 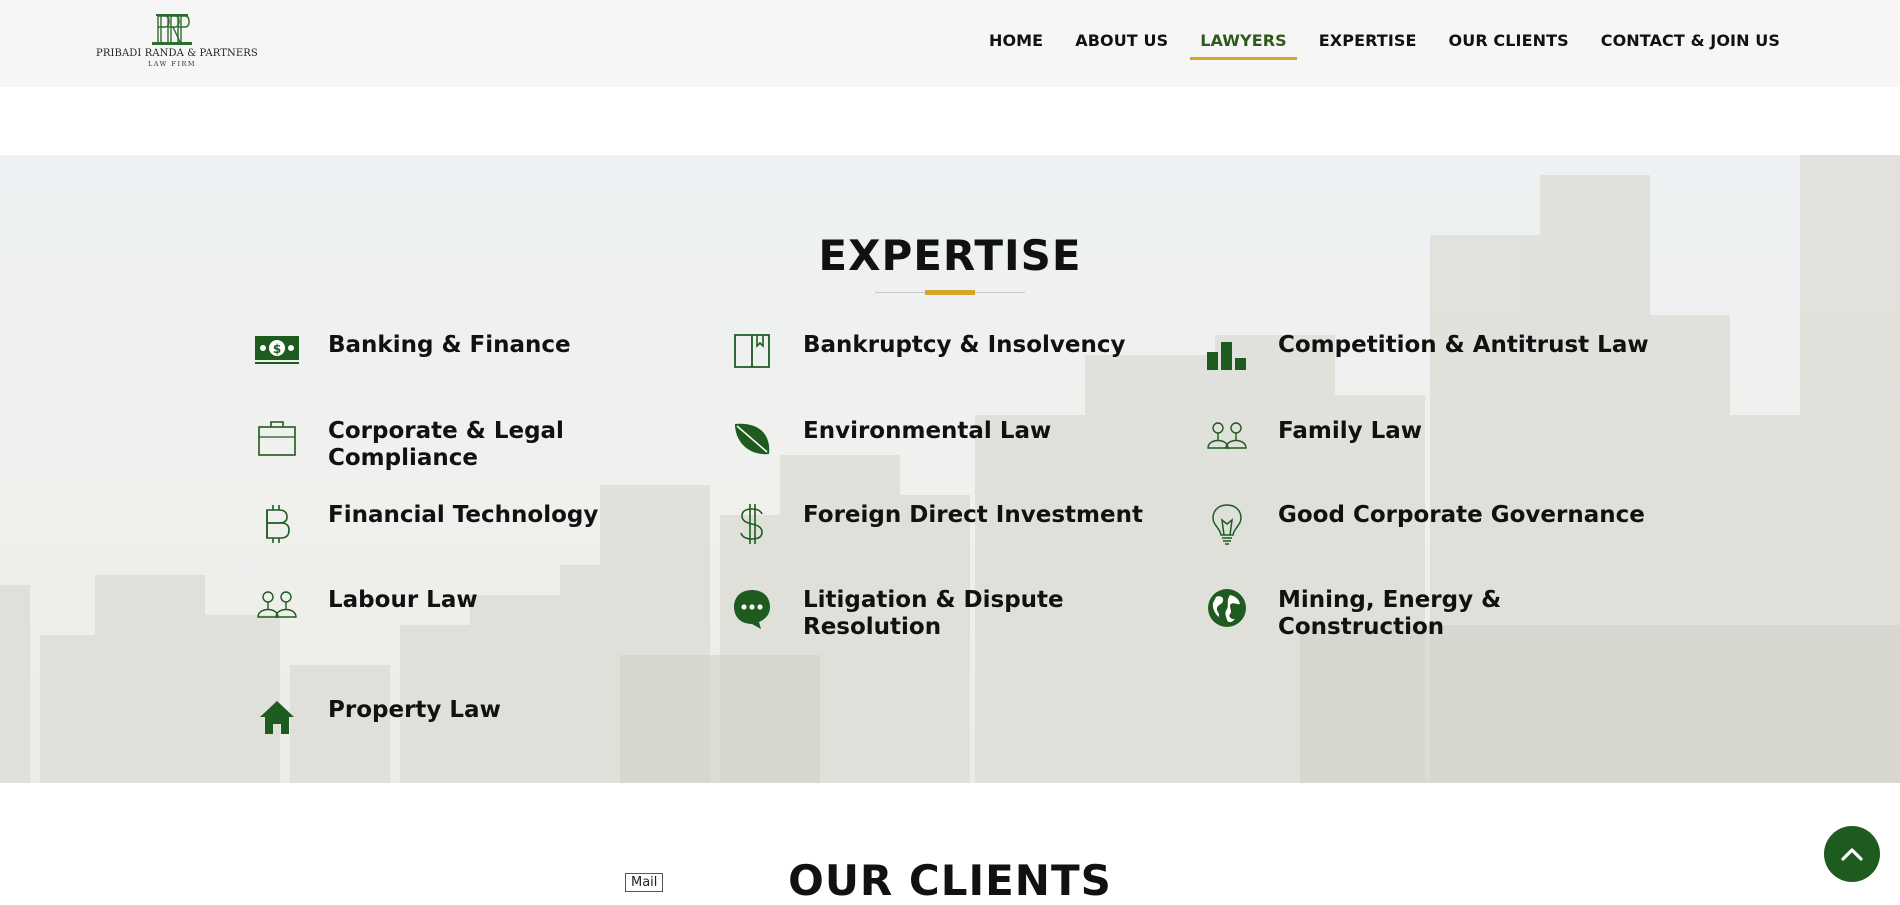 What do you see at coordinates (752, 611) in the screenshot?
I see `chat-bubble-icon` at bounding box center [752, 611].